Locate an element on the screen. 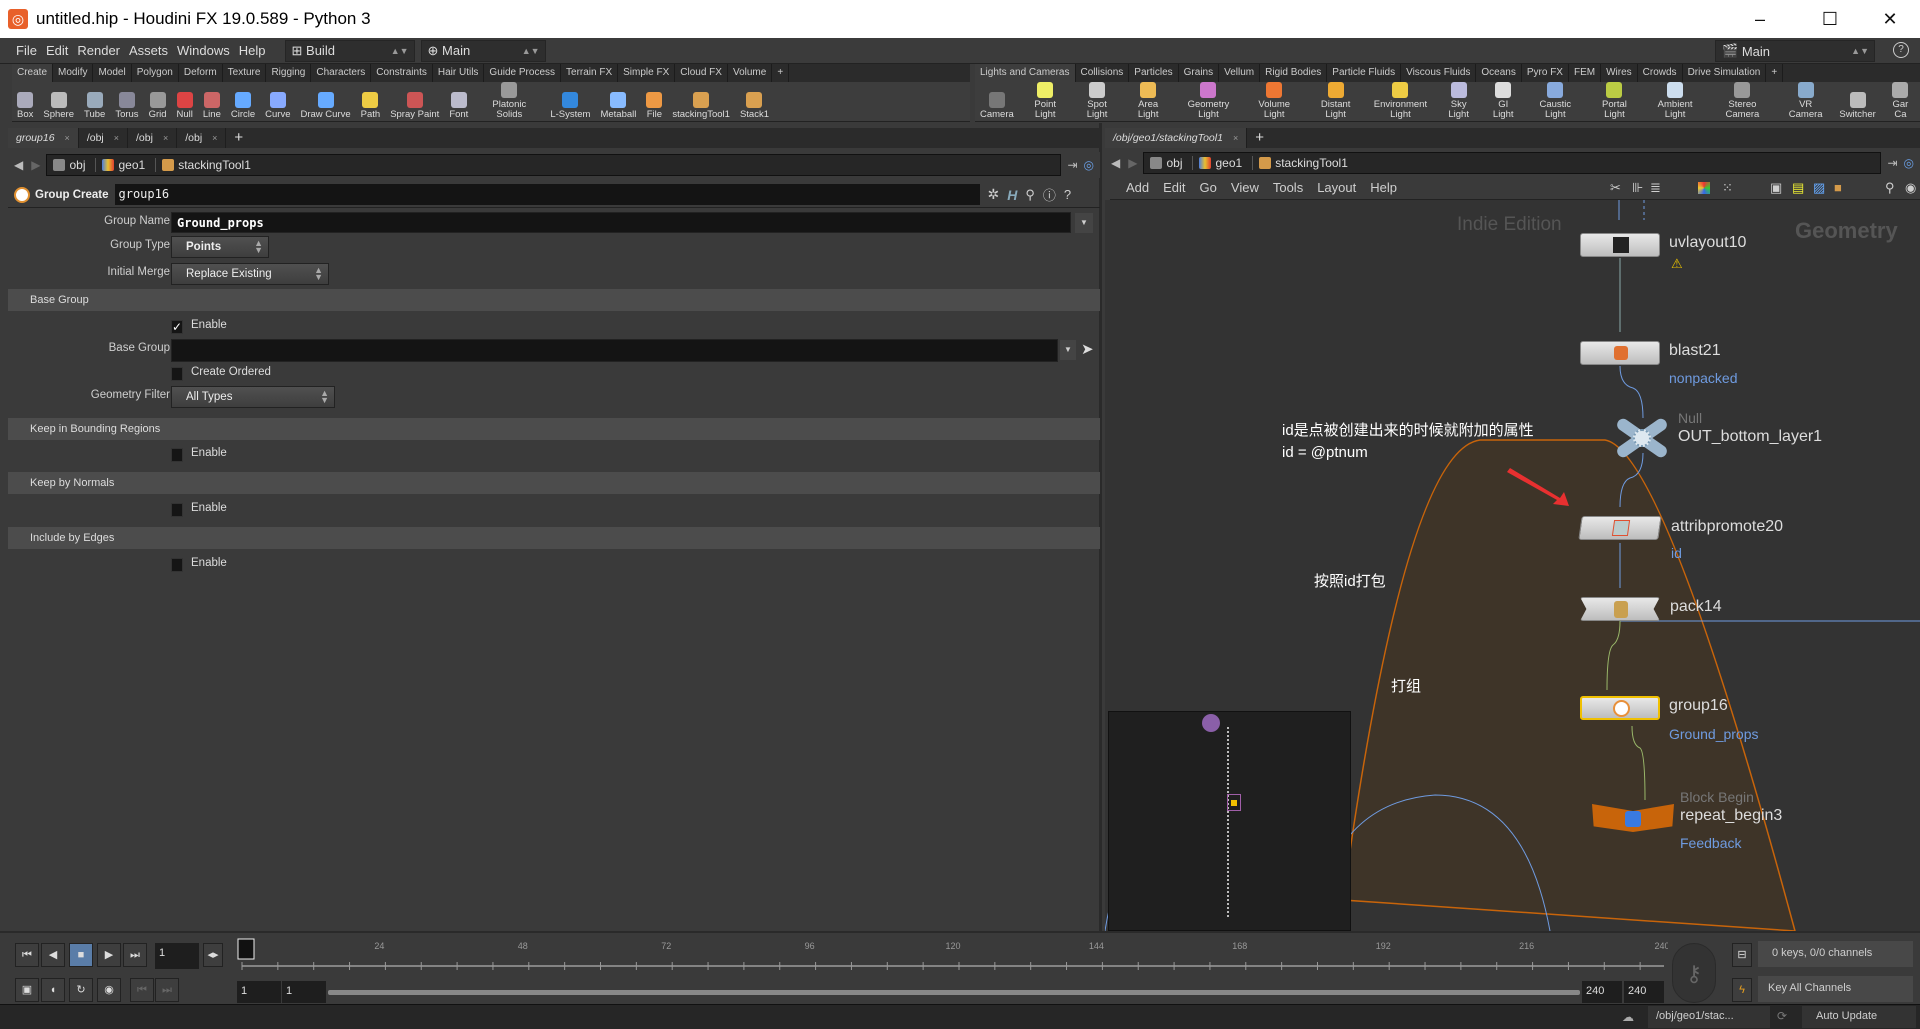  edges-enable-checkbox is located at coordinates (177, 565).